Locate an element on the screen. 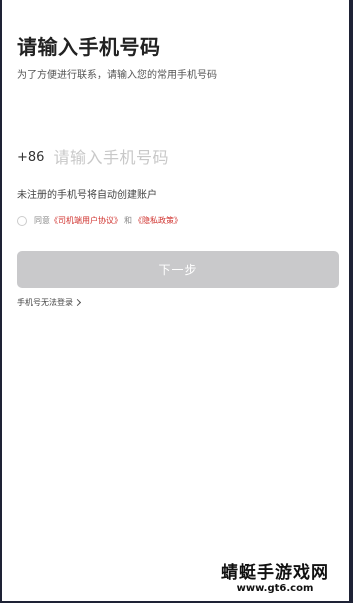 Image resolution: width=353 pixels, height=603 pixels. phone-input-row: +86 is located at coordinates (178, 157).